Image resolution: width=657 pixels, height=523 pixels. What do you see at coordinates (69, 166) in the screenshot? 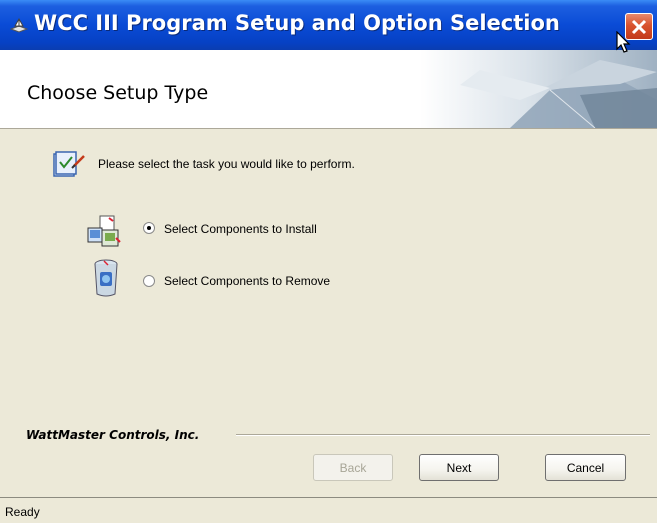
I see `checklist-icon` at bounding box center [69, 166].